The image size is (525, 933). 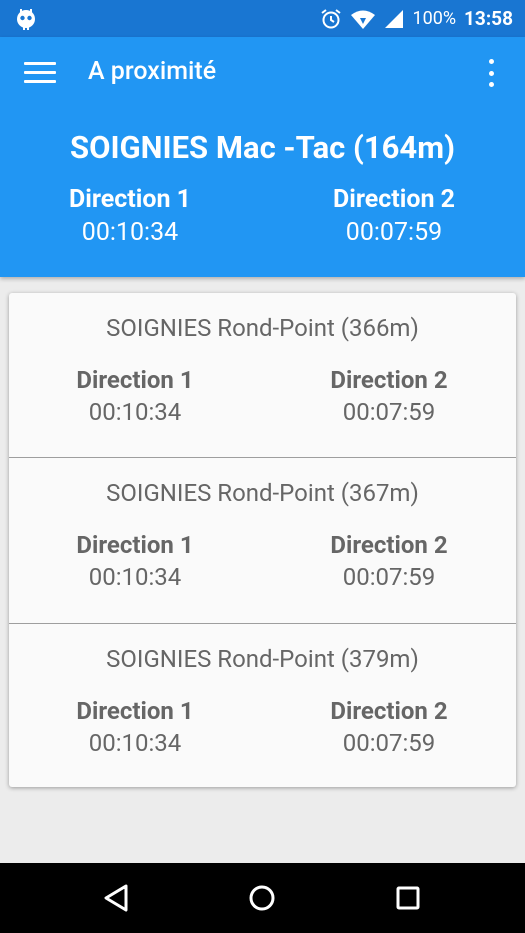 I want to click on stop-name: SOIGNIES Rond-Point (379m), so click(x=262, y=659).